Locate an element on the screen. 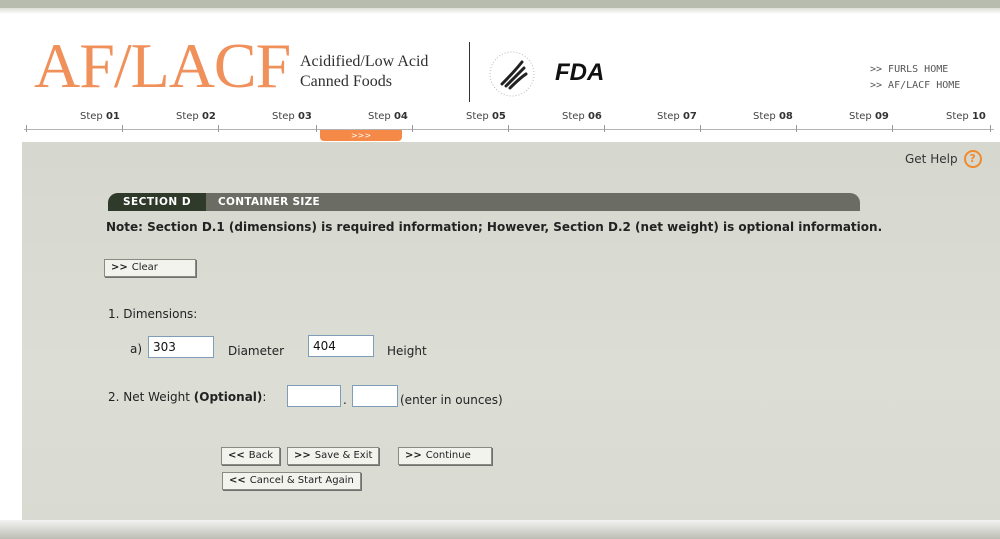 This screenshot has height=539, width=1000. step-02: Step 02 is located at coordinates (196, 116).